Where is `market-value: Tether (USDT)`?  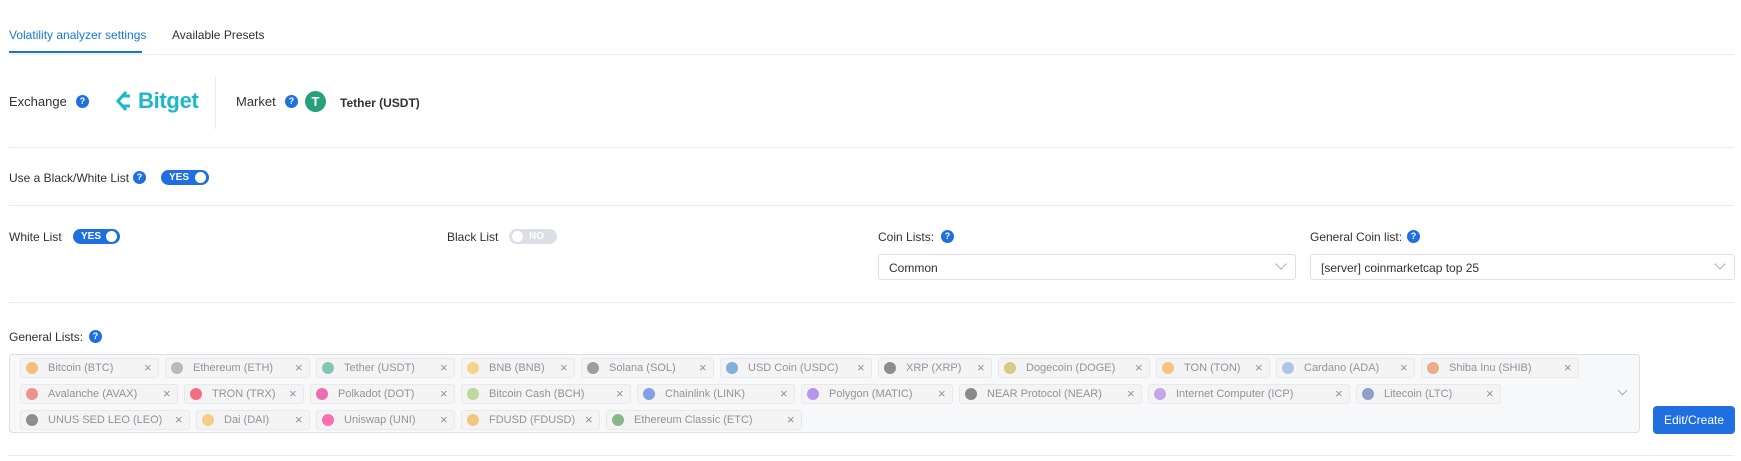
market-value: Tether (USDT) is located at coordinates (380, 103).